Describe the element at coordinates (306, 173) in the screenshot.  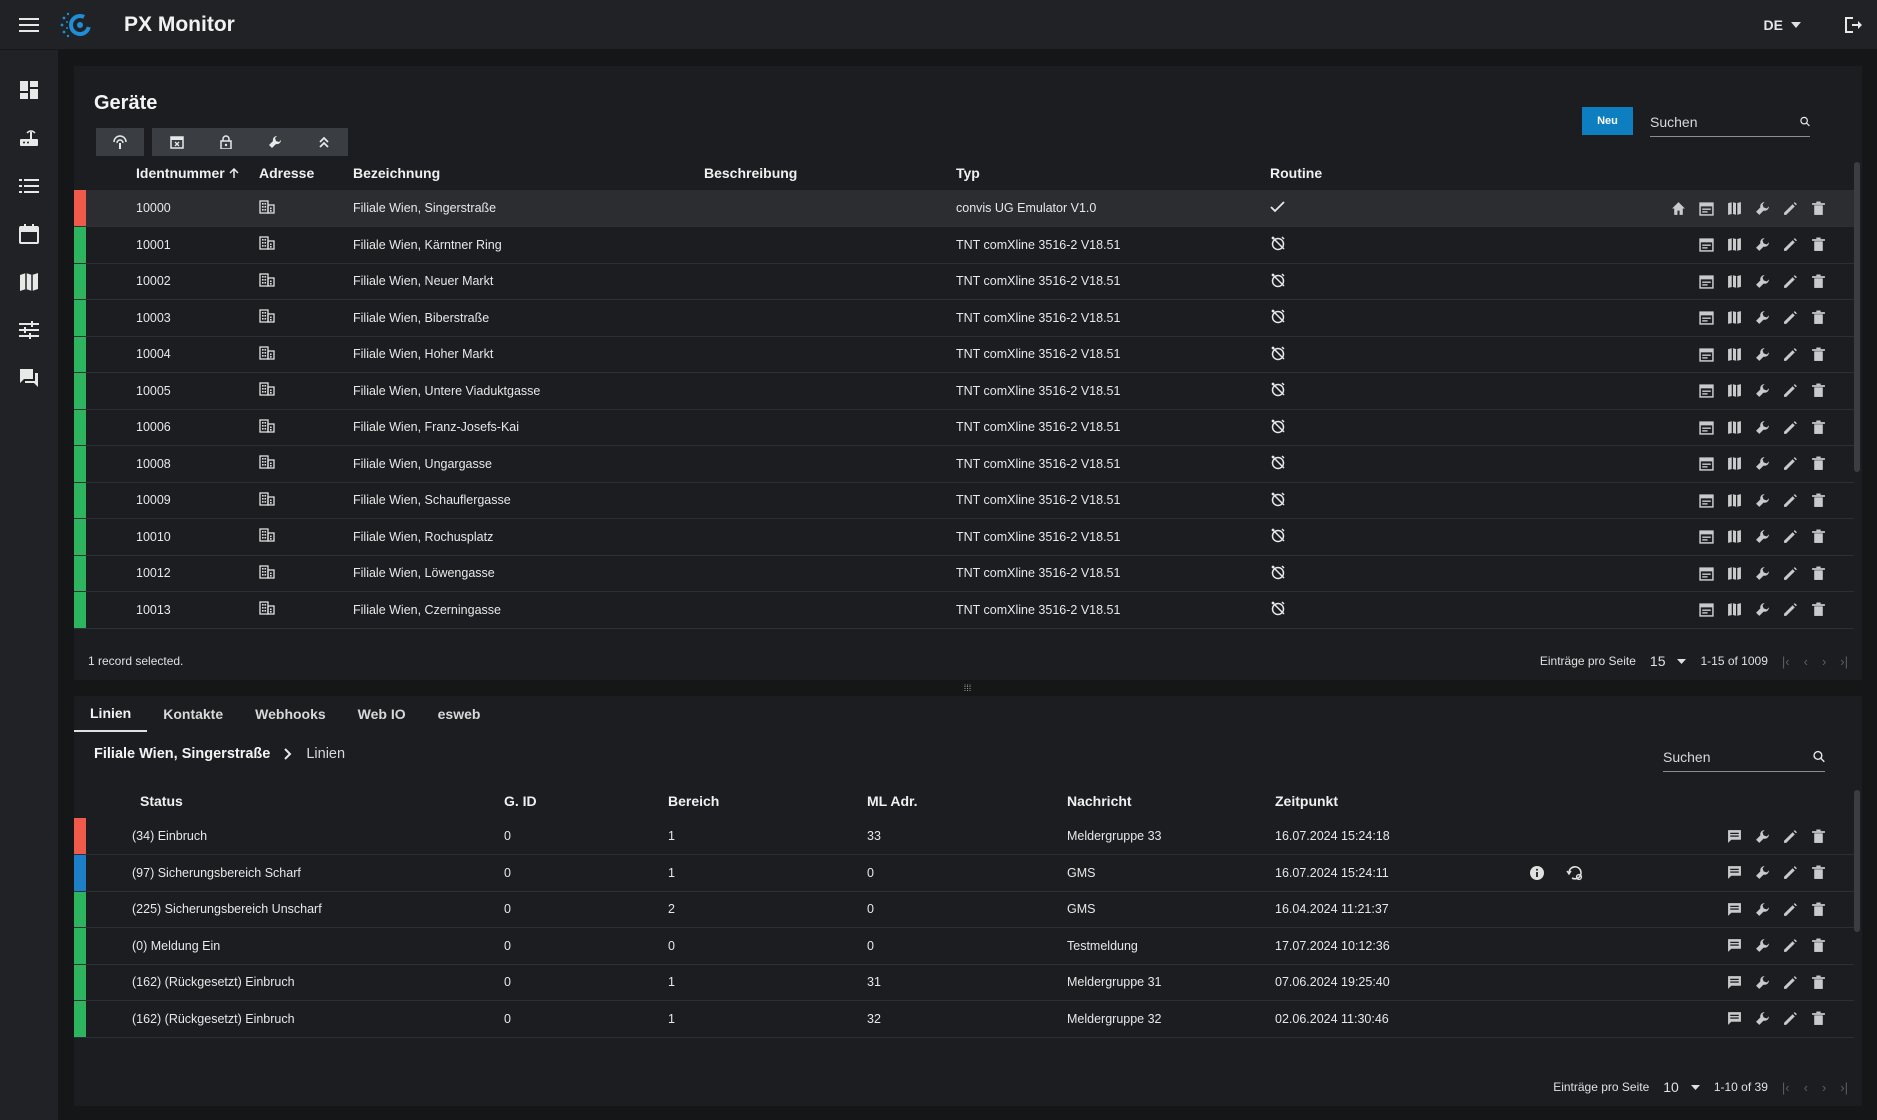
I see `col-adresse: Adresse` at that location.